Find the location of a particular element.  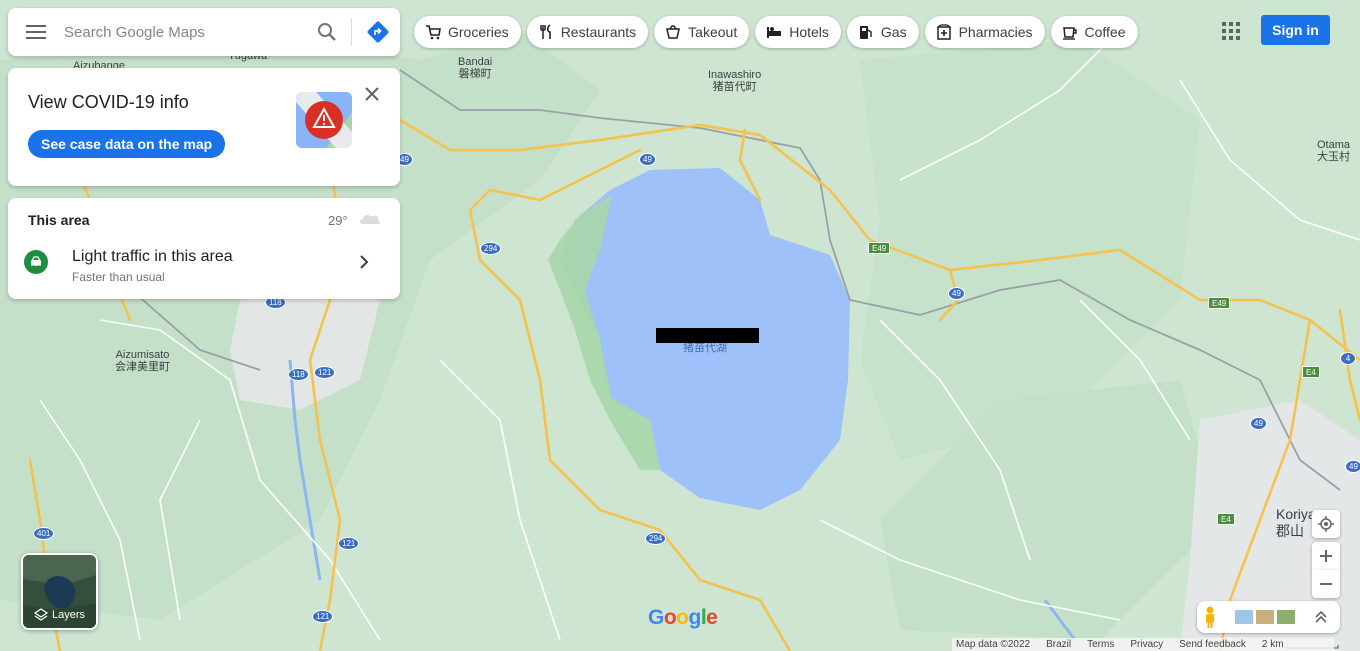

traffic-subtitle: Faster than usual is located at coordinates (118, 277).